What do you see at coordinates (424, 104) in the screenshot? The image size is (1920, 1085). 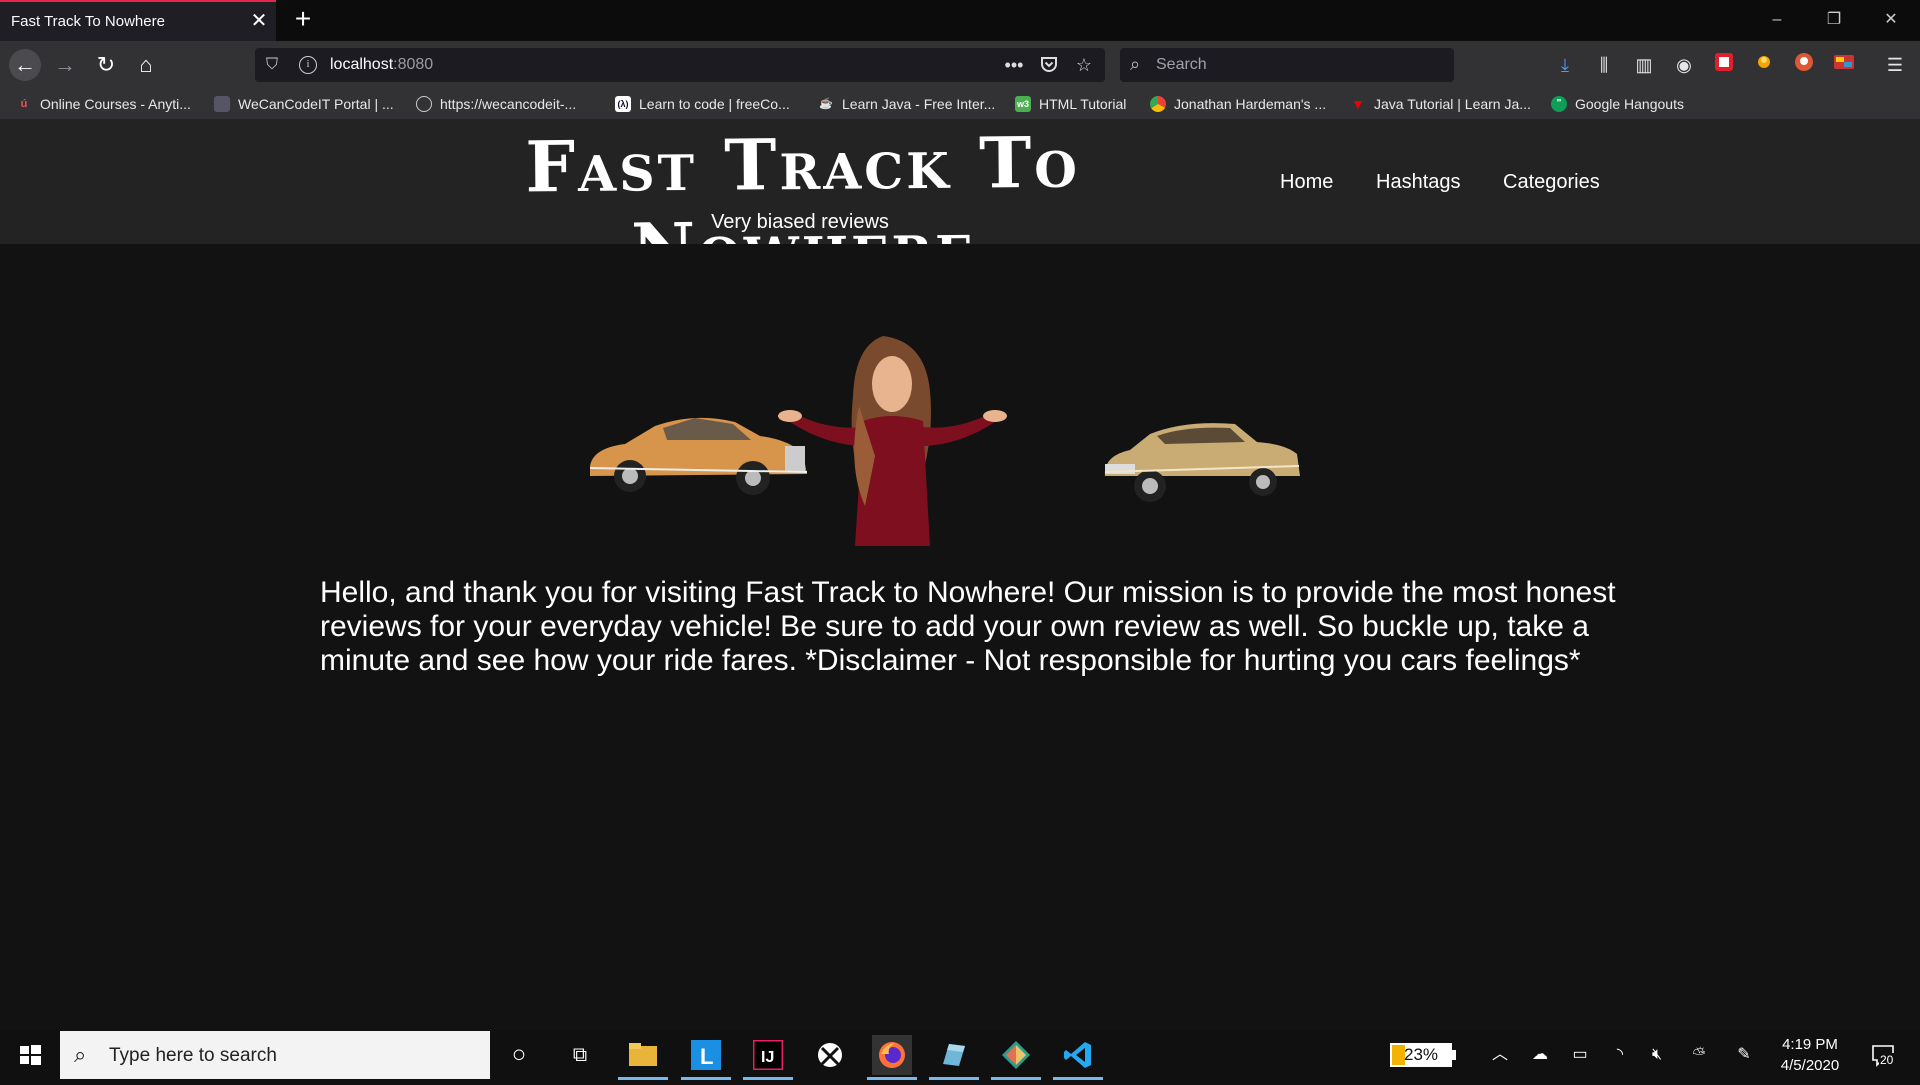 I see `globe-icon` at bounding box center [424, 104].